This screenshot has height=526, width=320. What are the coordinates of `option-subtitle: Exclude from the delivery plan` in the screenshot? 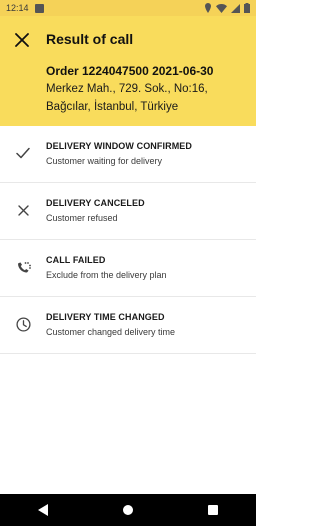 It's located at (106, 275).